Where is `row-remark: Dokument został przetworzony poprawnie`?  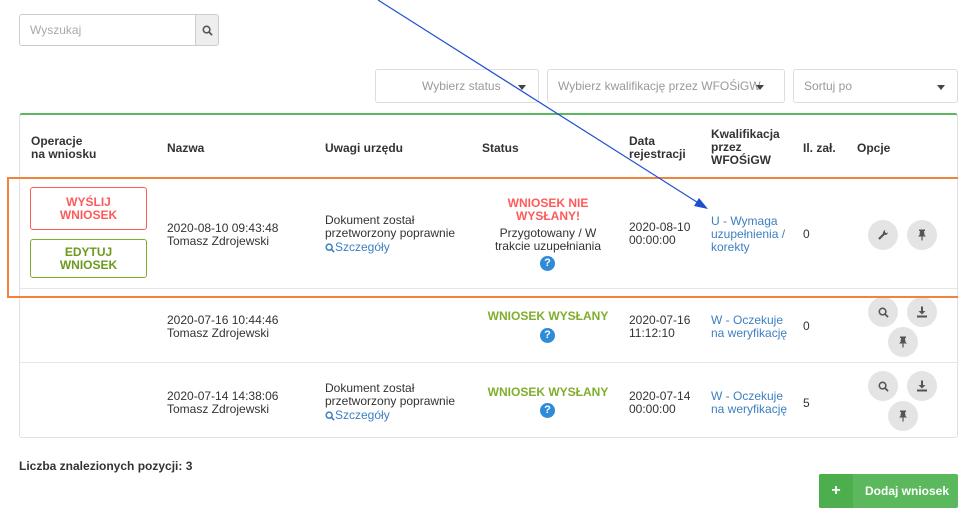 row-remark: Dokument został przetworzony poprawnie is located at coordinates (390, 394).